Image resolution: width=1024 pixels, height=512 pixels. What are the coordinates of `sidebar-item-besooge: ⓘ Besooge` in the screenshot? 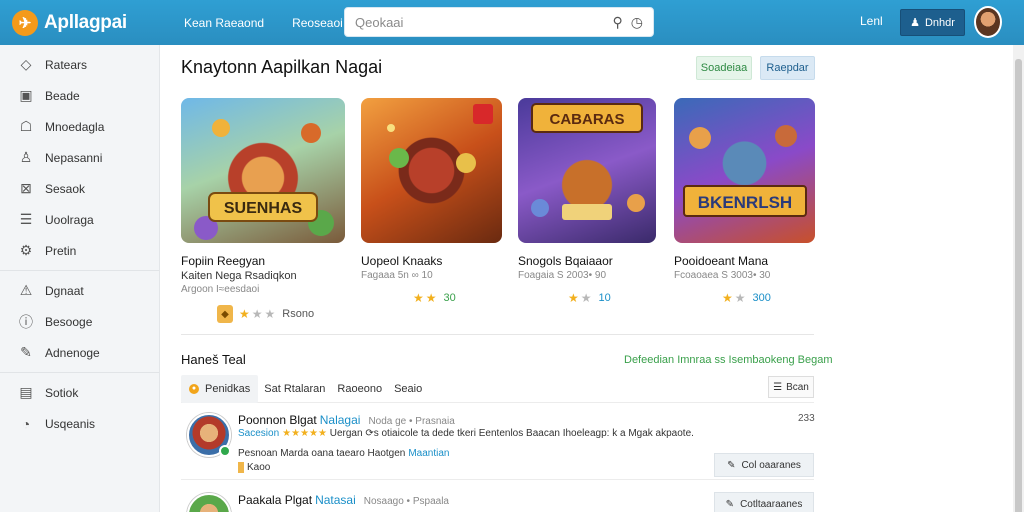 It's located at (79, 321).